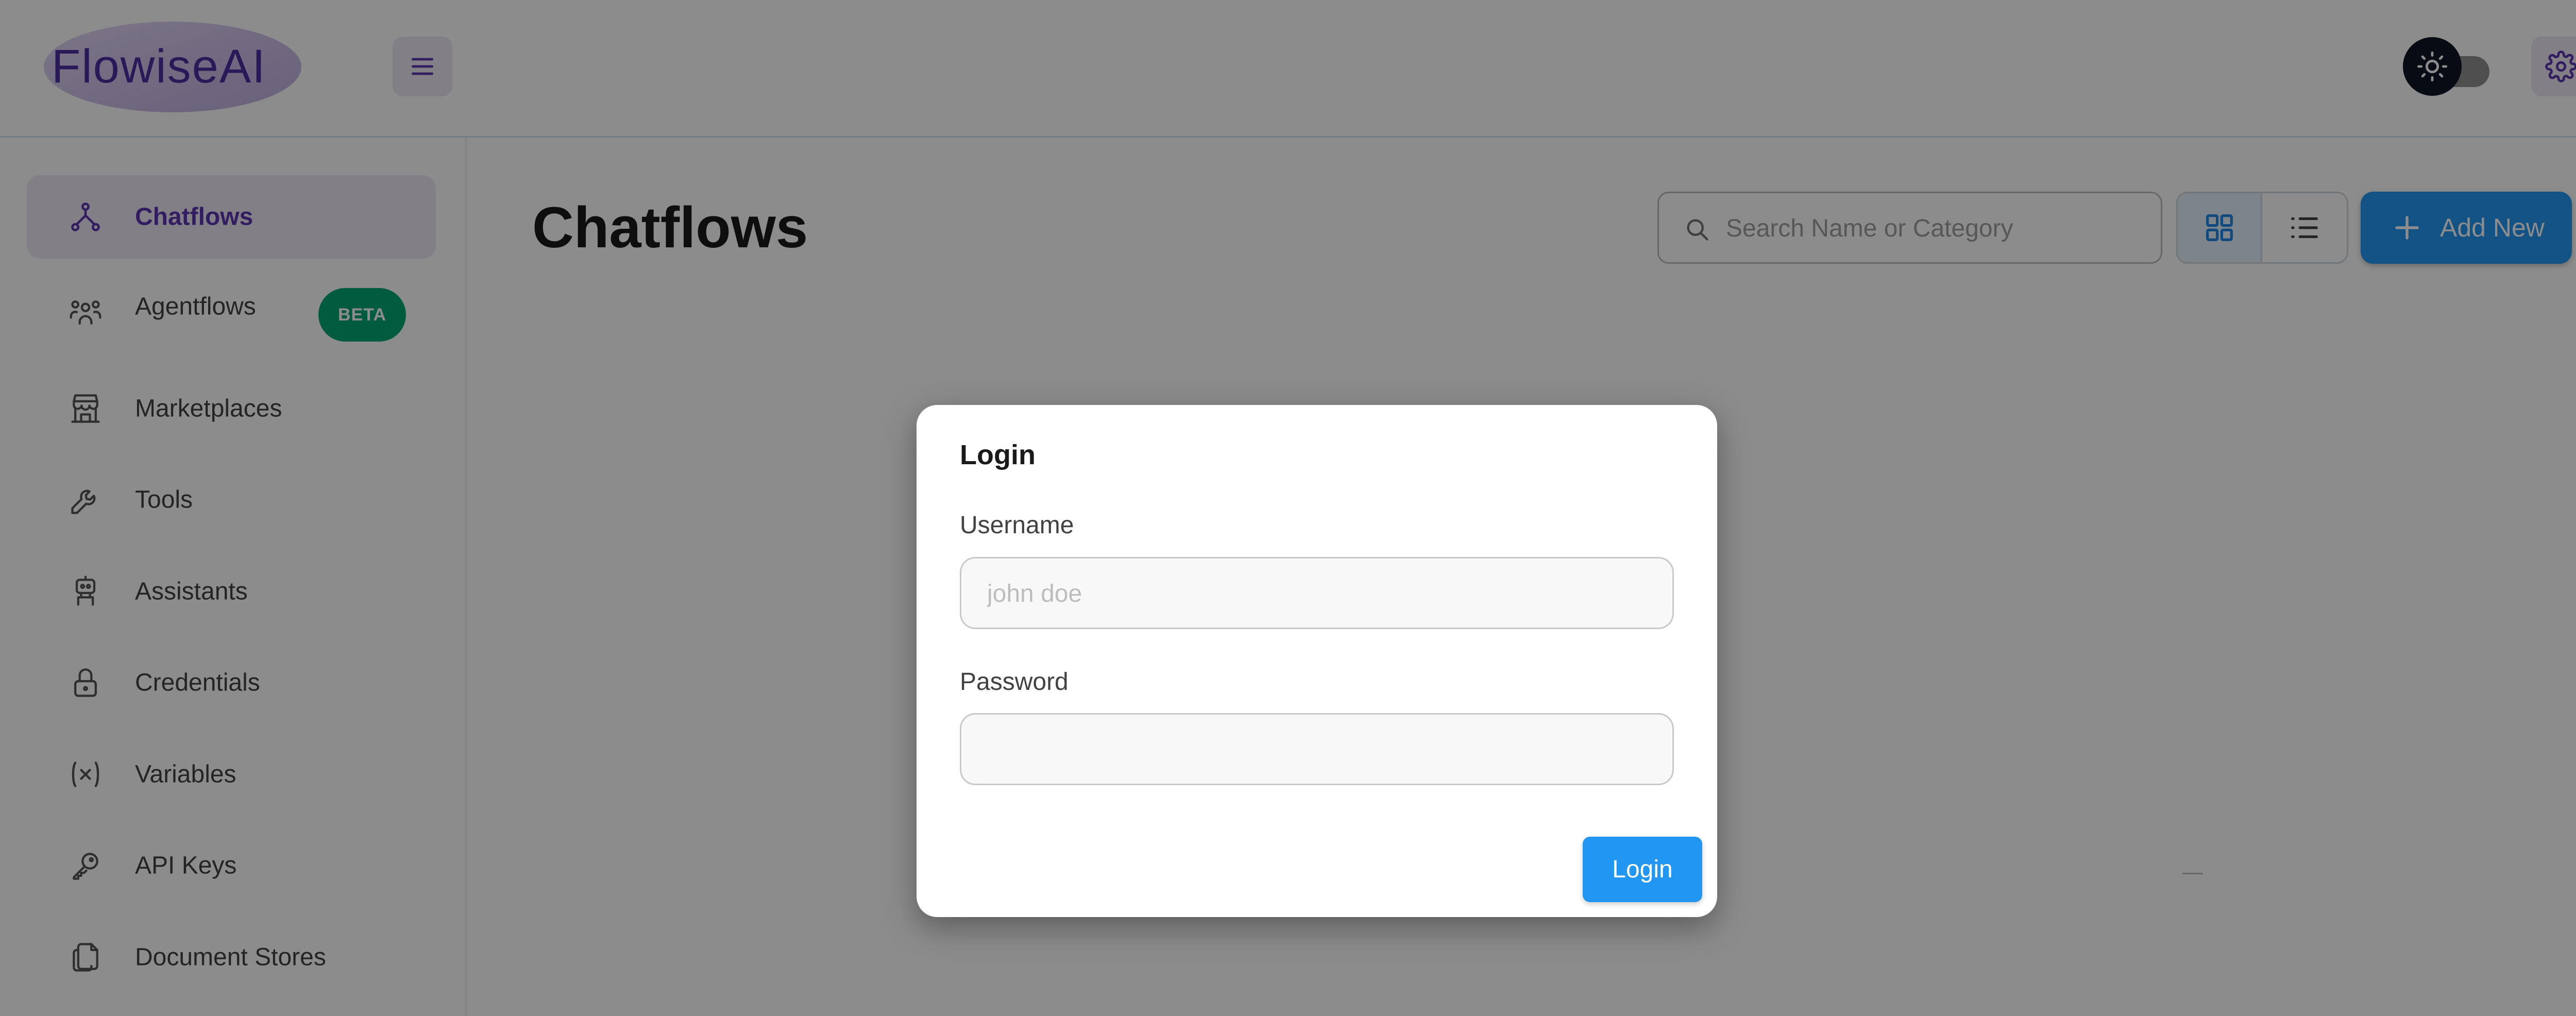  I want to click on password-field, so click(1317, 749).